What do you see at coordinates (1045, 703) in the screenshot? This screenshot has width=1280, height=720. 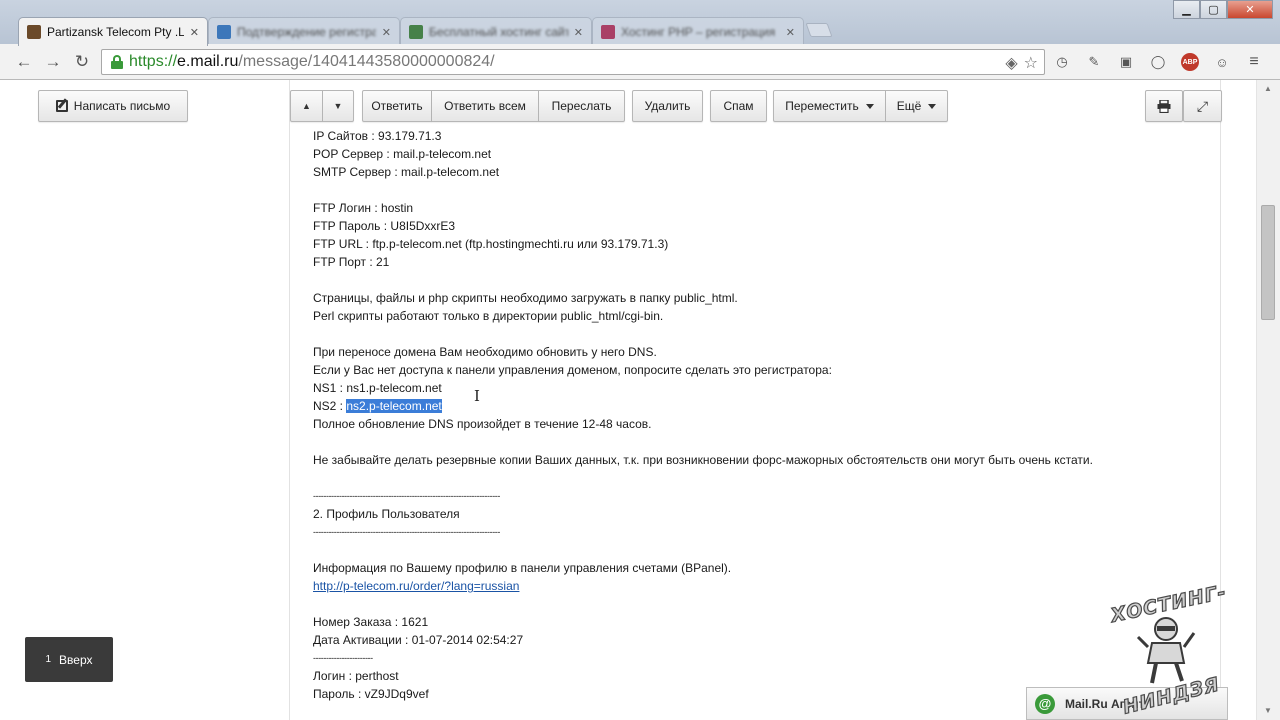 I see `agent-at-icon: @` at bounding box center [1045, 703].